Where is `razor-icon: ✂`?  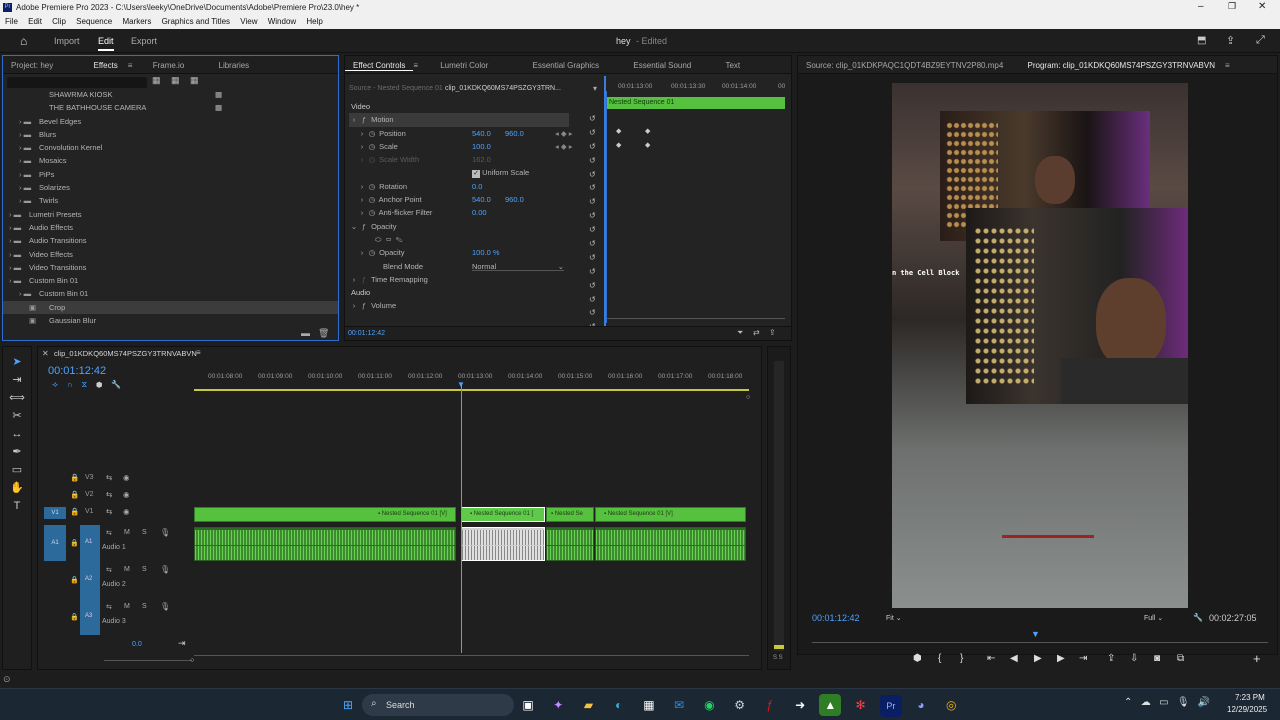 razor-icon: ✂ is located at coordinates (17, 416).